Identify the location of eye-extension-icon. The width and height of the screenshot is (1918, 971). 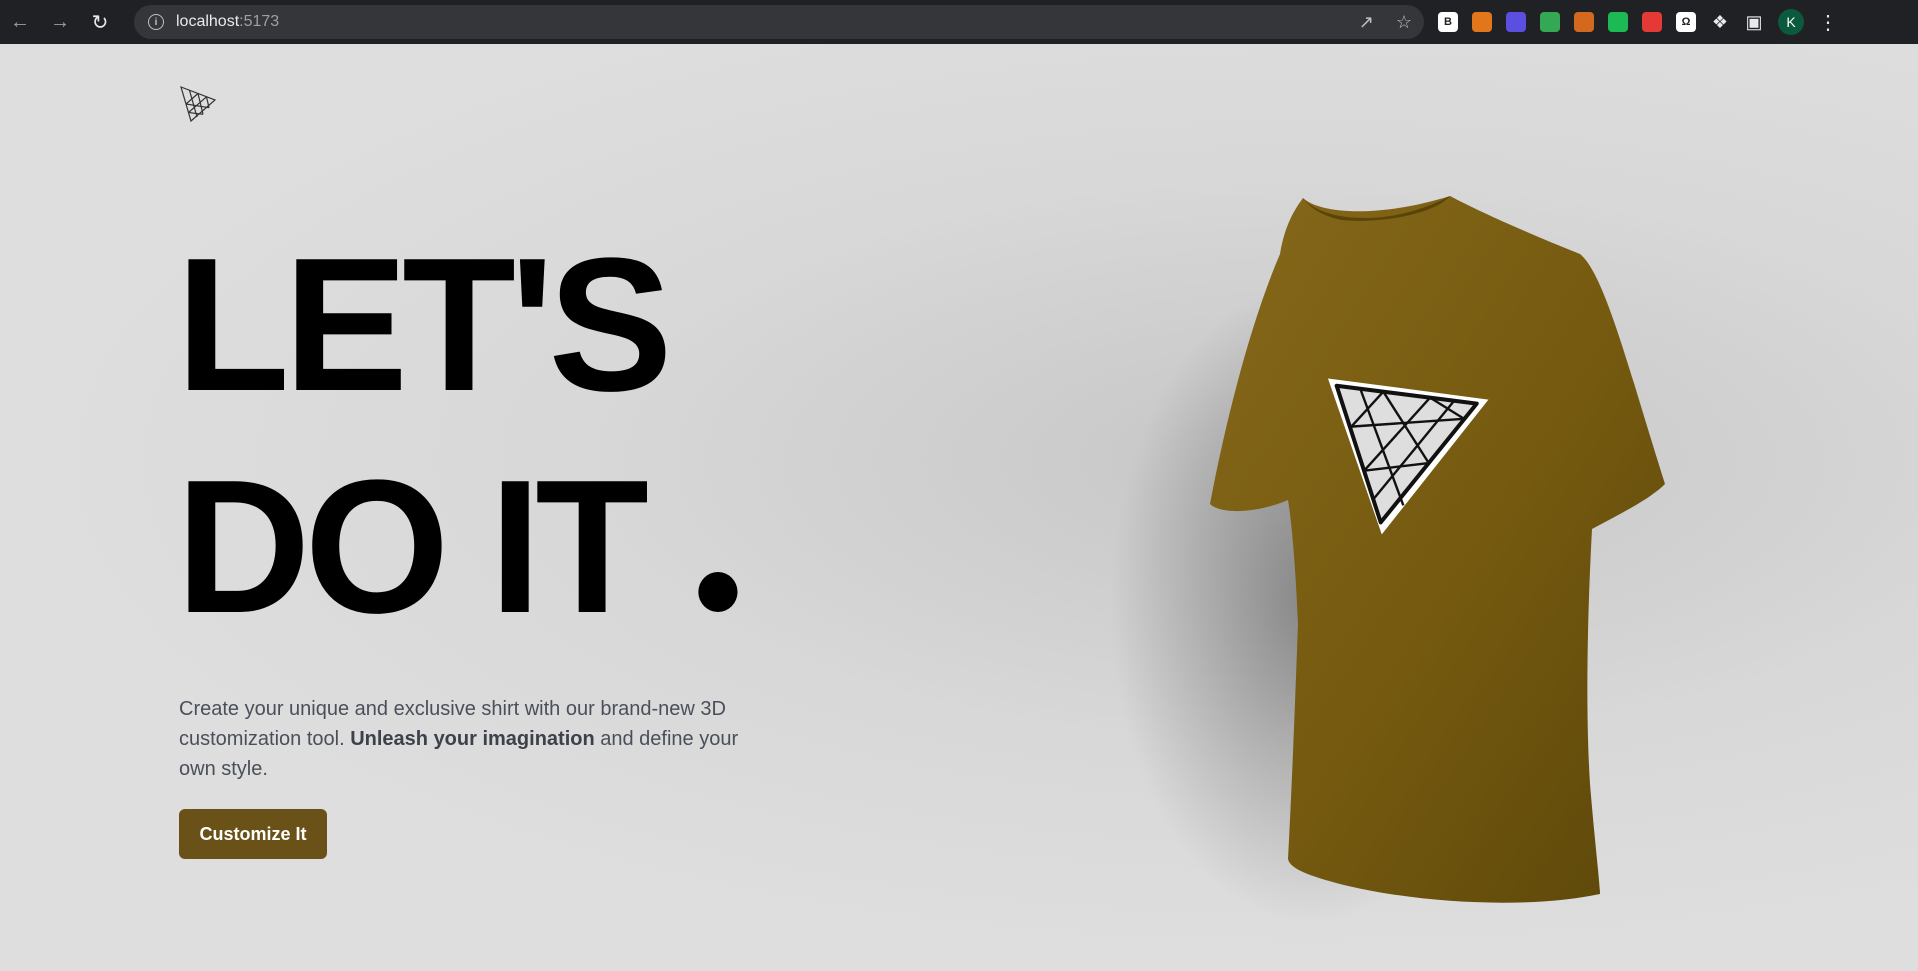
(1516, 22).